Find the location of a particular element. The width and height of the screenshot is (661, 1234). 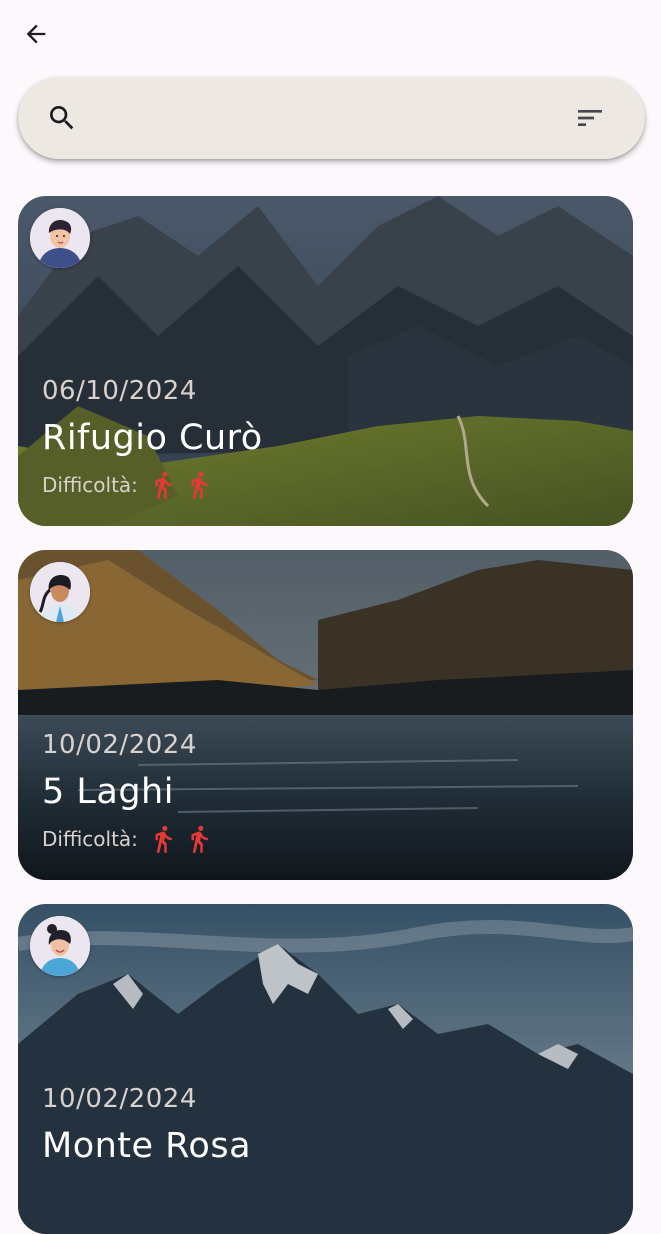

search-icon is located at coordinates (62, 118).